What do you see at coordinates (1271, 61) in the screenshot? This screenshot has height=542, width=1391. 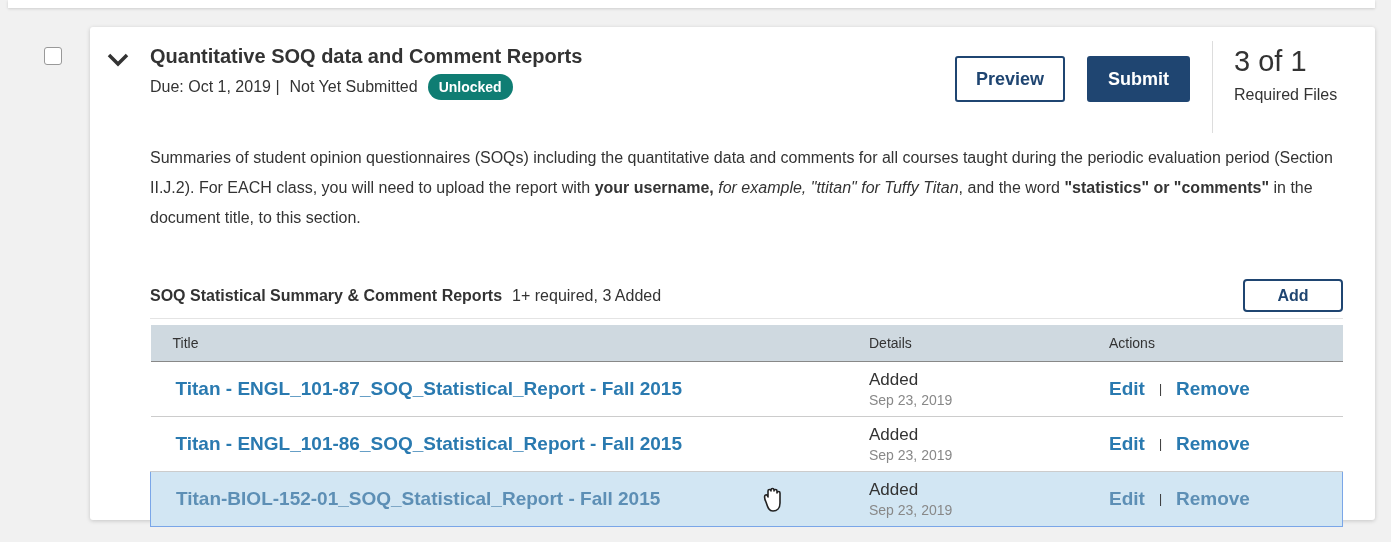 I see `file-count: 3 of 1` at bounding box center [1271, 61].